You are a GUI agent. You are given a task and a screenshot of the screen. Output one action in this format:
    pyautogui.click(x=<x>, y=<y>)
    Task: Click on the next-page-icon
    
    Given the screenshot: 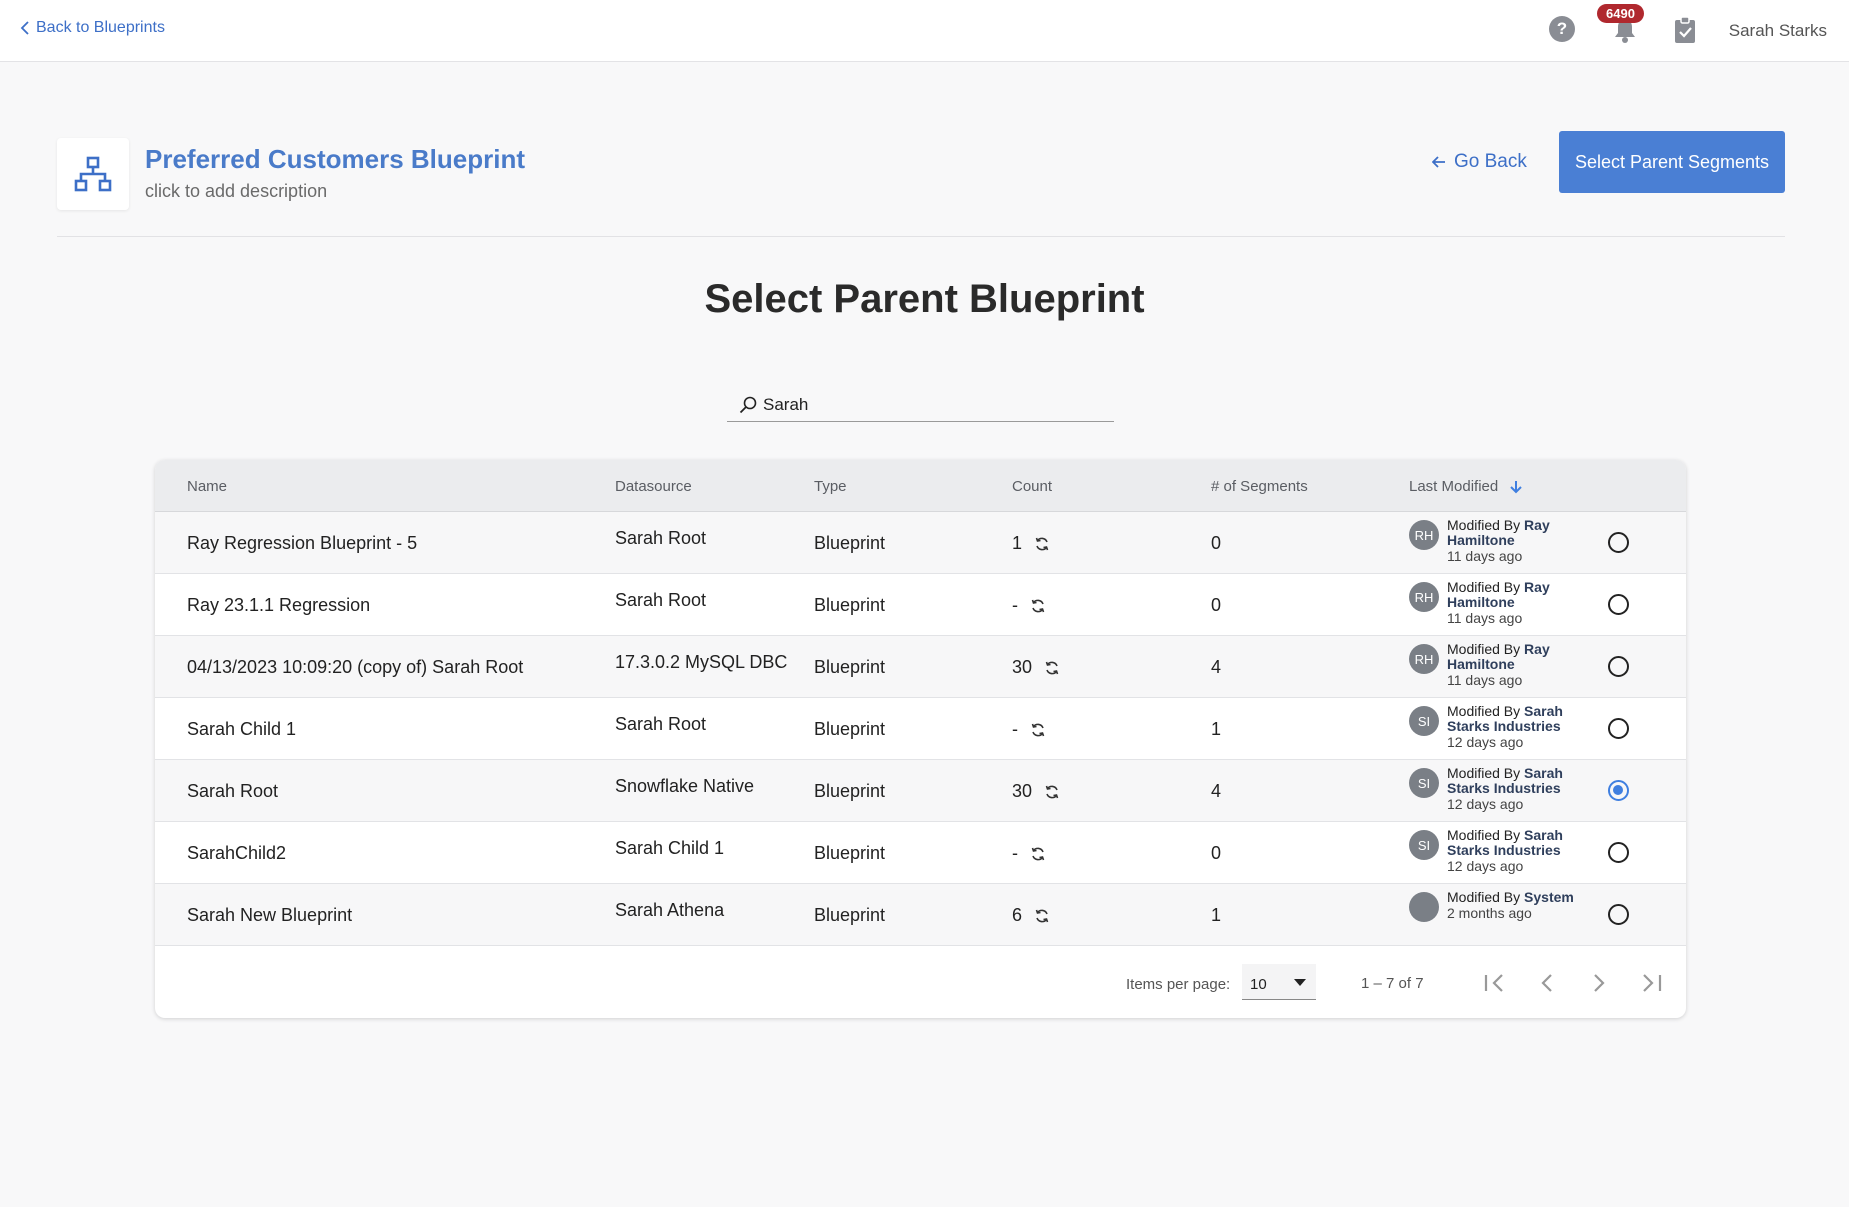 What is the action you would take?
    pyautogui.click(x=1599, y=983)
    